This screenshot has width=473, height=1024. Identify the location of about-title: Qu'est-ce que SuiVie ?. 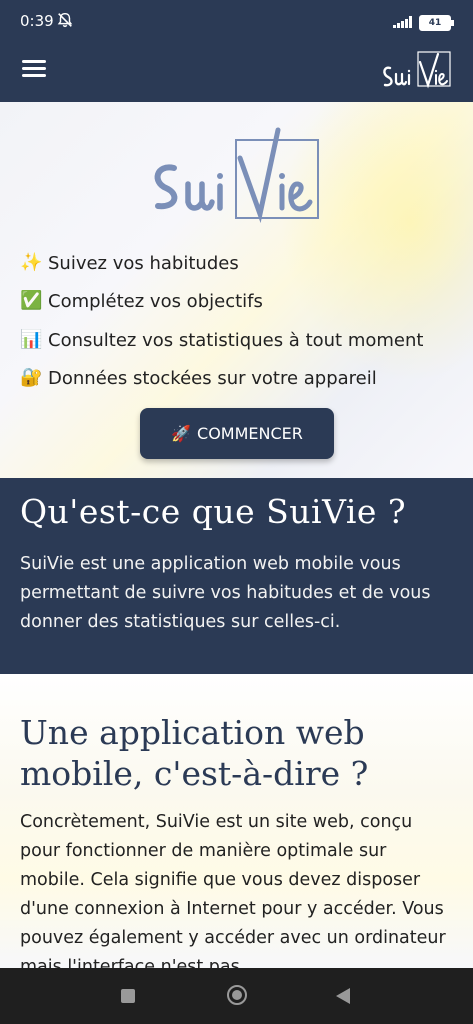
(213, 511).